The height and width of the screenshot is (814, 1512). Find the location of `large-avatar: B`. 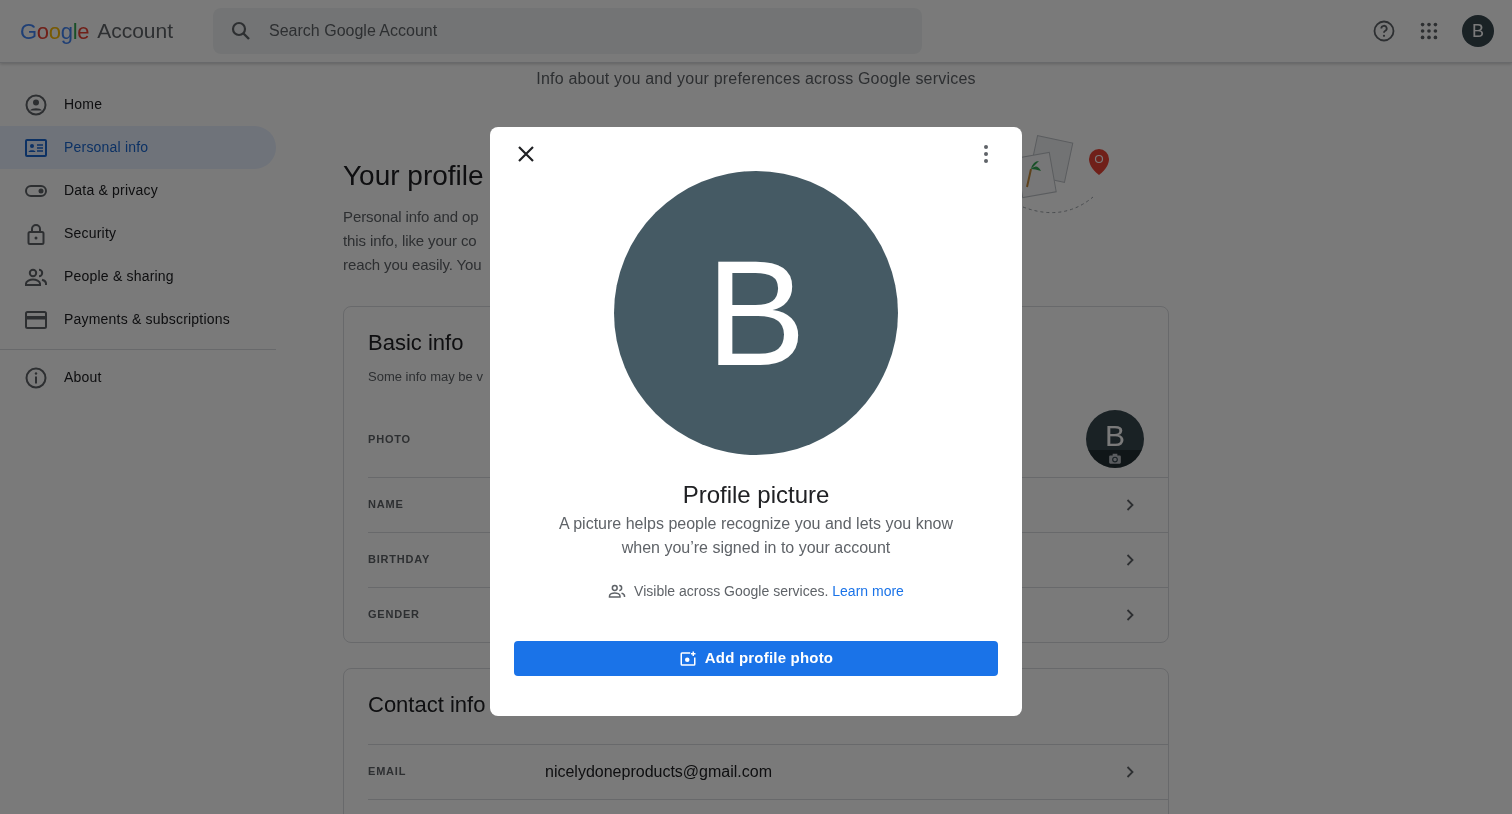

large-avatar: B is located at coordinates (756, 313).